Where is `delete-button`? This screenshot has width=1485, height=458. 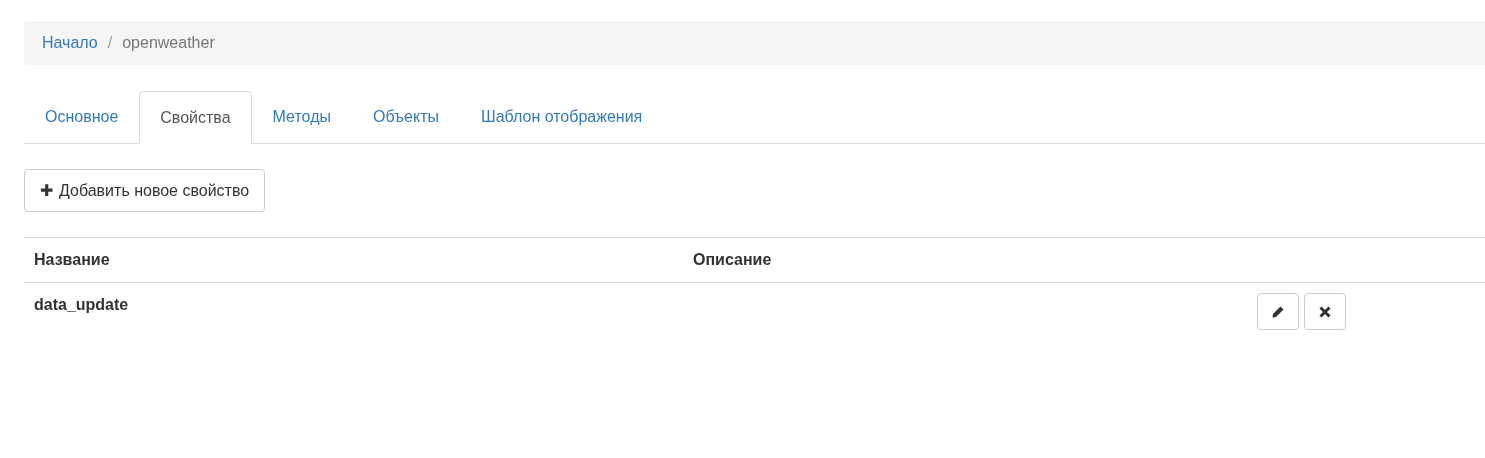
delete-button is located at coordinates (1325, 311).